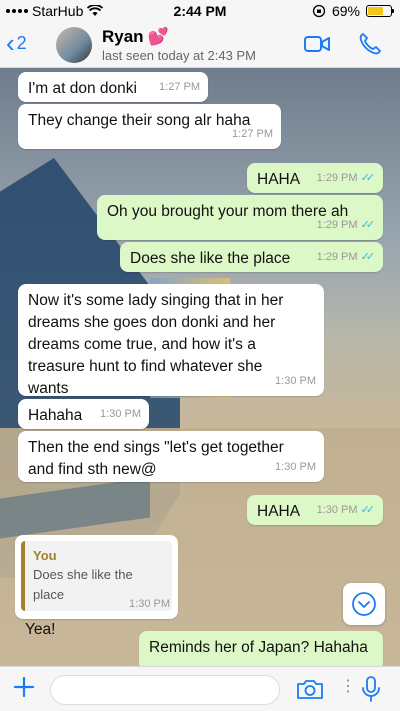 This screenshot has width=400, height=711. Describe the element at coordinates (40, 629) in the screenshot. I see `message-text: Yea!` at that location.